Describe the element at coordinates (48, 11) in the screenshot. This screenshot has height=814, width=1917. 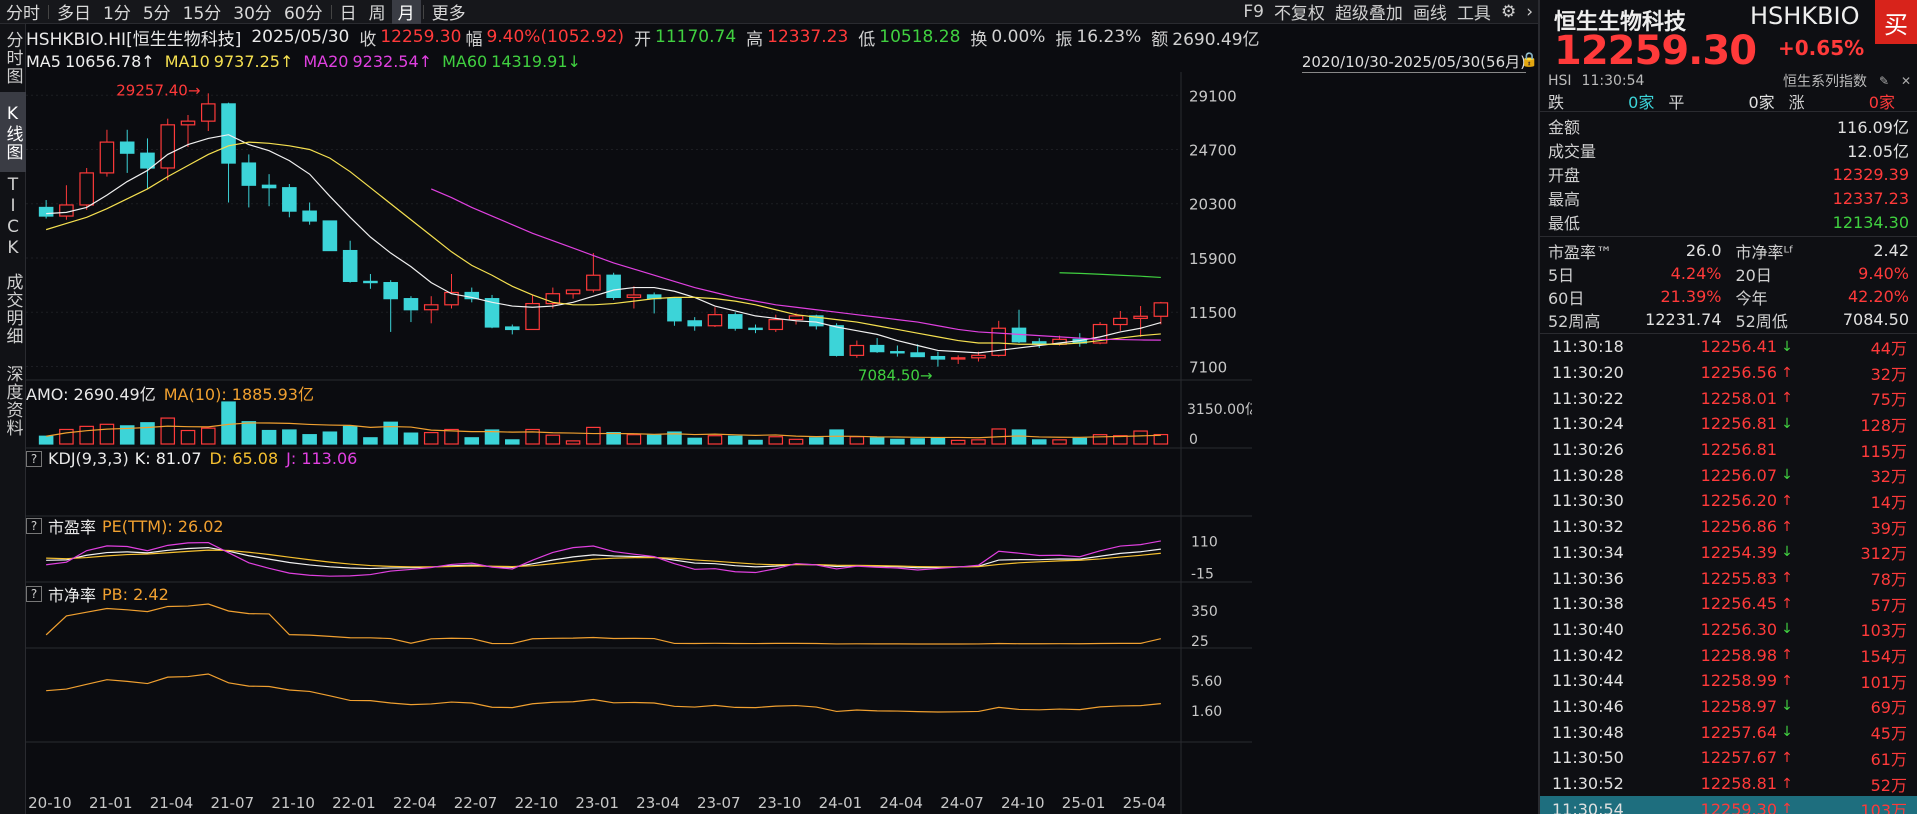
I see `divider` at that location.